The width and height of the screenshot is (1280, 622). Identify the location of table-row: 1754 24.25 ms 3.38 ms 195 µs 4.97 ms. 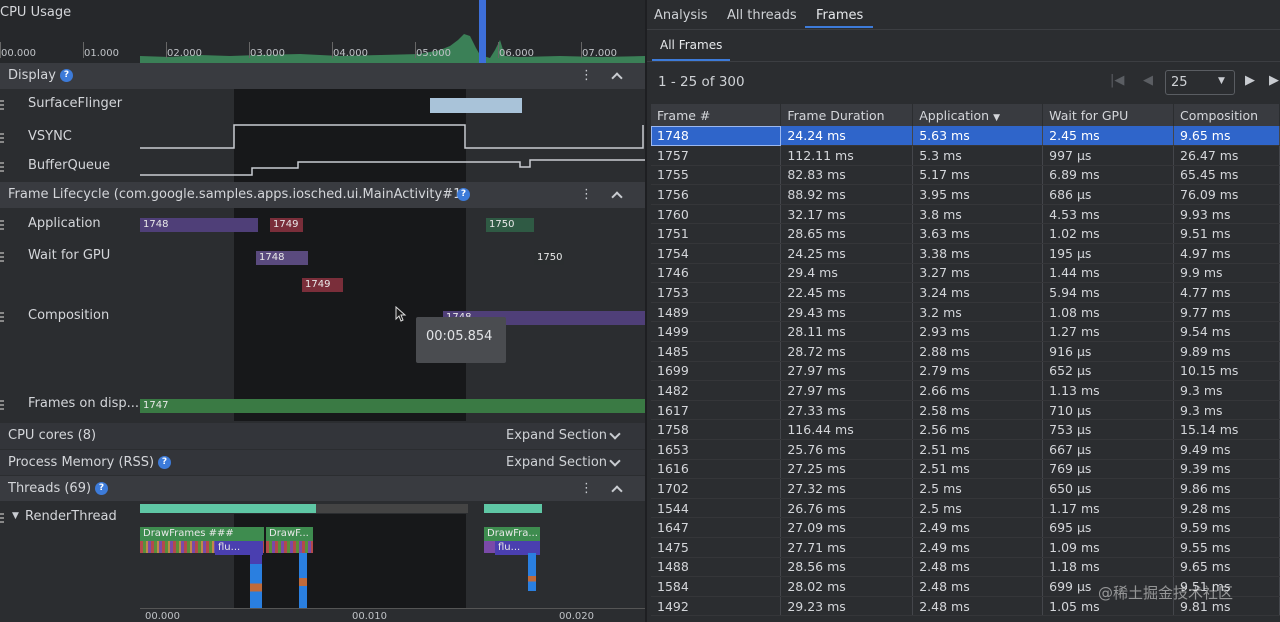
(965, 253).